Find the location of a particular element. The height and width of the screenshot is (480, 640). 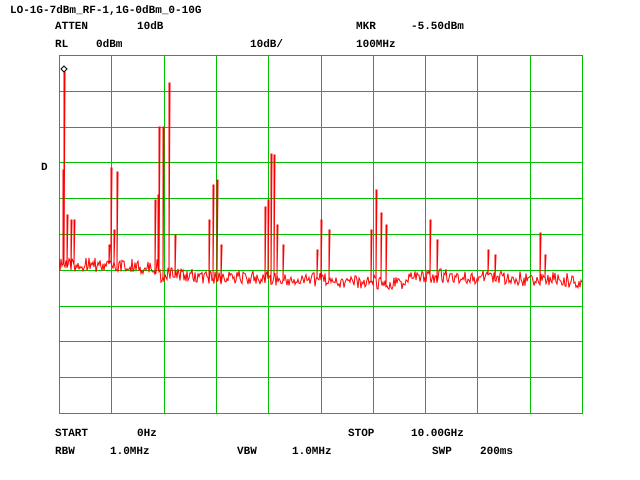

setting-label: STOP is located at coordinates (362, 434).